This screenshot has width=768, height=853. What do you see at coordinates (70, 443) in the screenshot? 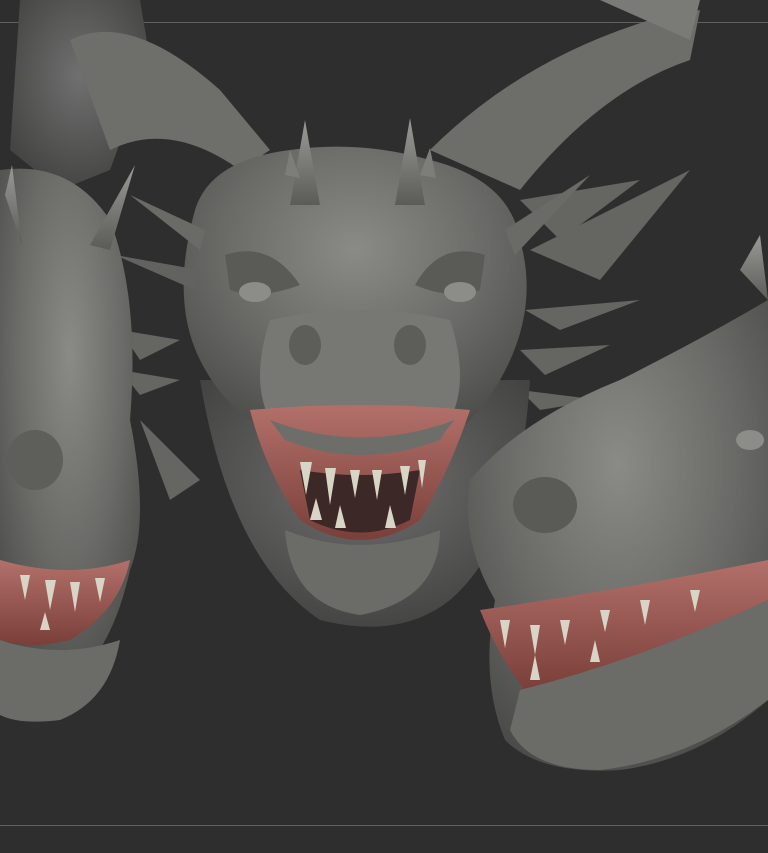
I see `left-head` at bounding box center [70, 443].